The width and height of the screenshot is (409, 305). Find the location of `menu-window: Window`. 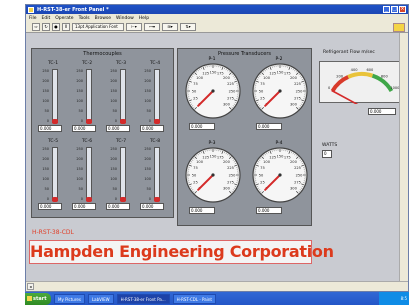

menu-window: Window is located at coordinates (125, 18).